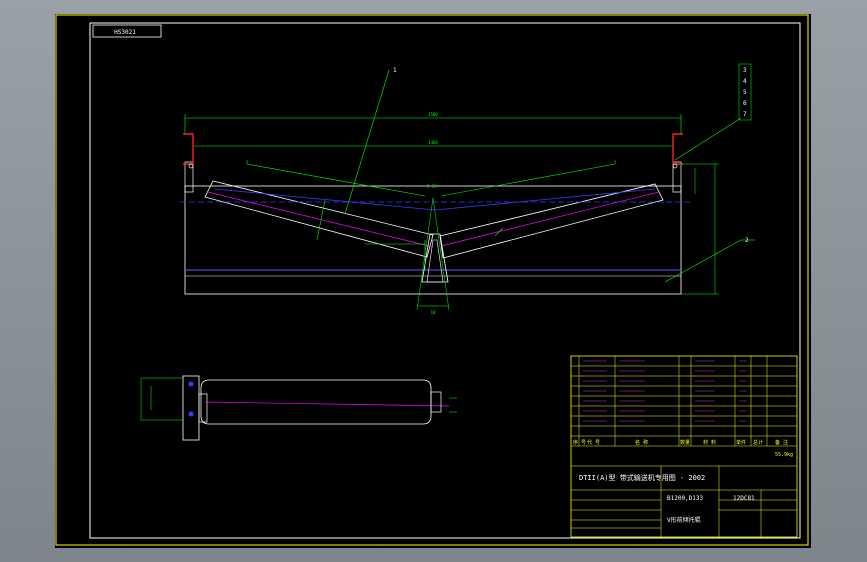  What do you see at coordinates (191, 384) in the screenshot?
I see `side-bolt-top` at bounding box center [191, 384].